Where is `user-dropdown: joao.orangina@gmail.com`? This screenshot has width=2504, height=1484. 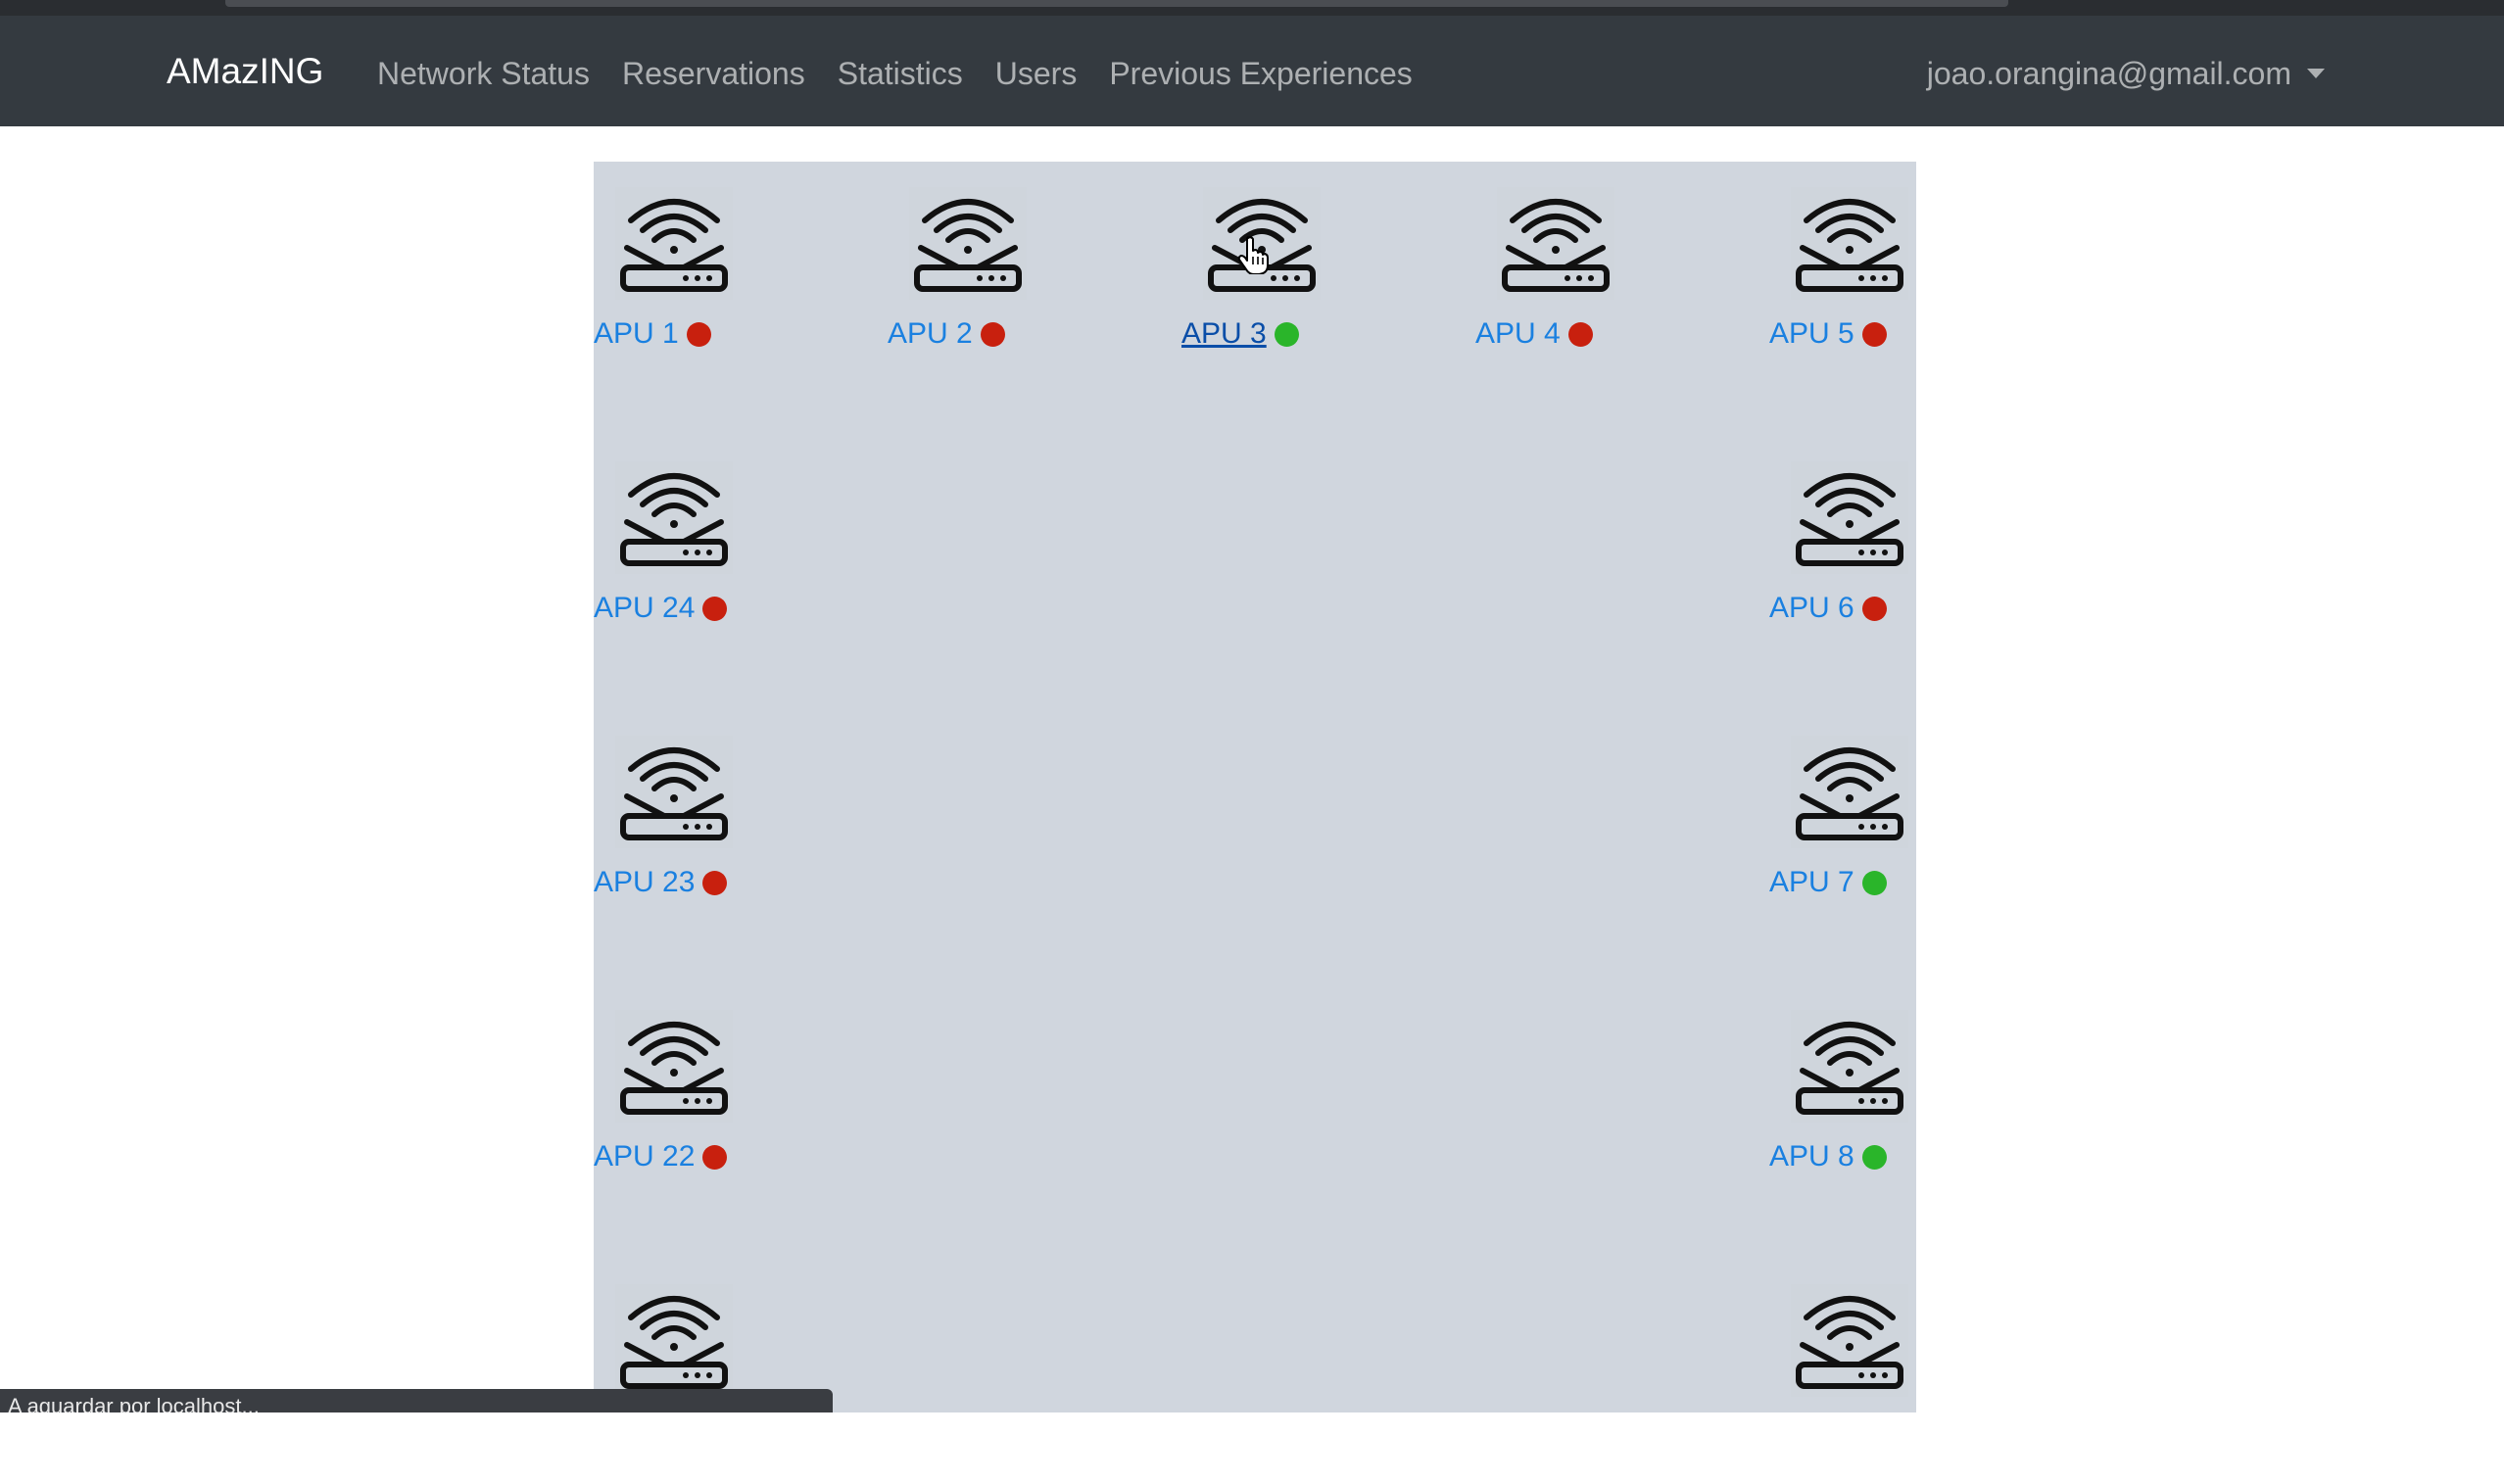
user-dropdown: joao.orangina@gmail.com is located at coordinates (2126, 73).